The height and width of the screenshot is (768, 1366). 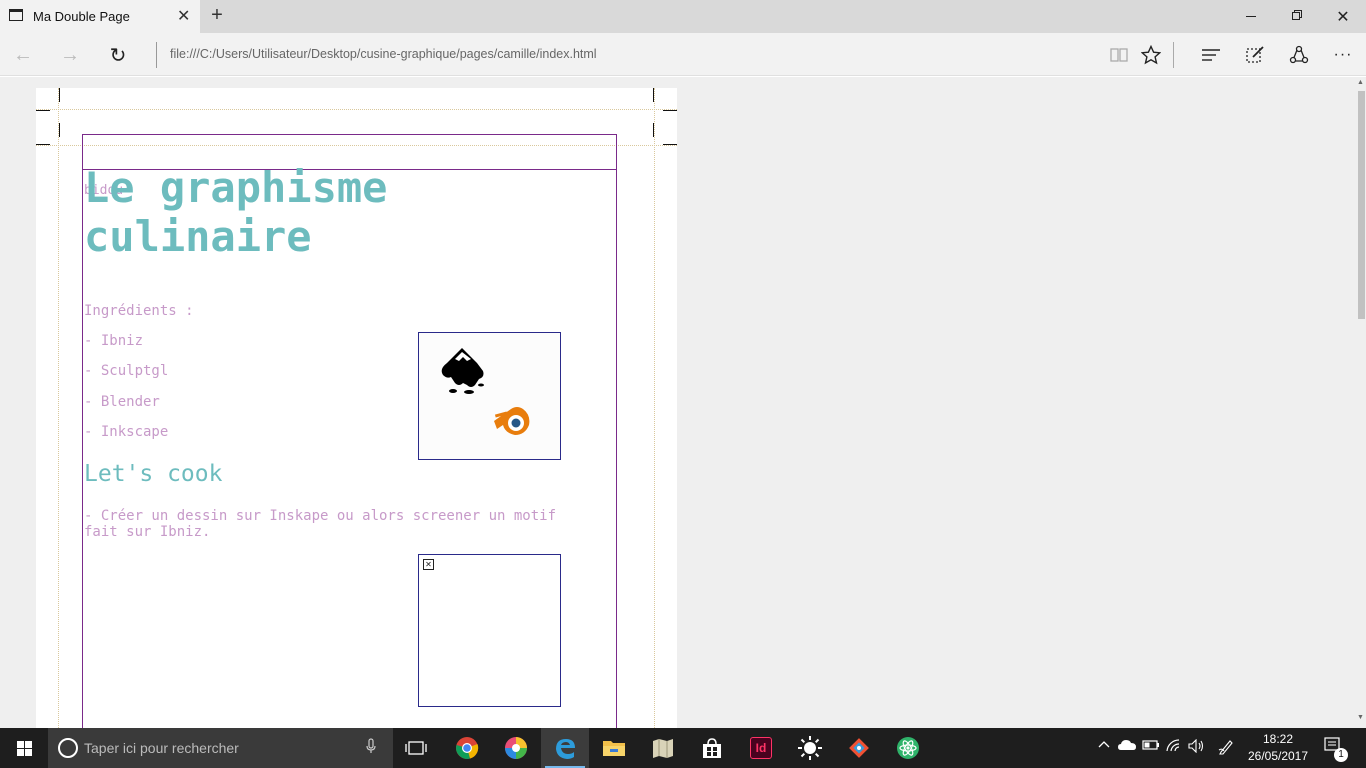 I want to click on maps-icon, so click(x=663, y=748).